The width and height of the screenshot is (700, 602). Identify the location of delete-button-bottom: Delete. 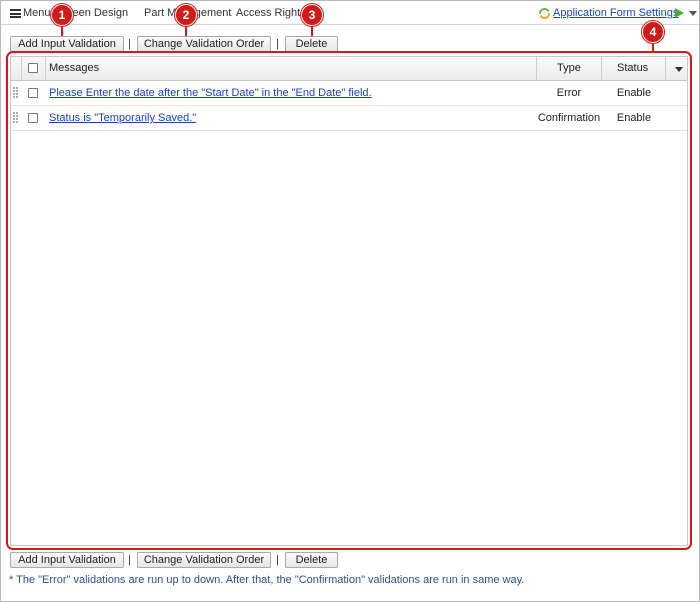
(311, 560).